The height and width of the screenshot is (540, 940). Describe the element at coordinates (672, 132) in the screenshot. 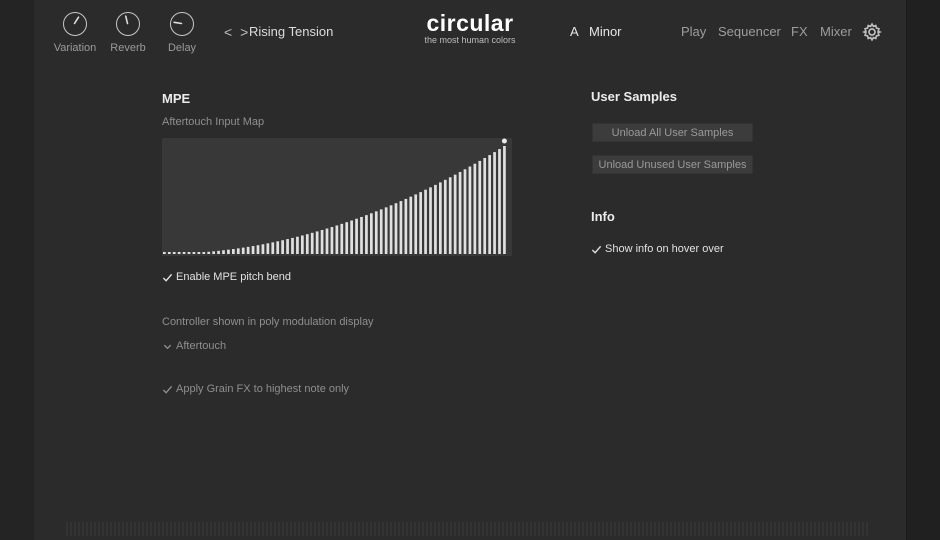

I see `unload-all-samples-button: Unload All User Samples` at that location.